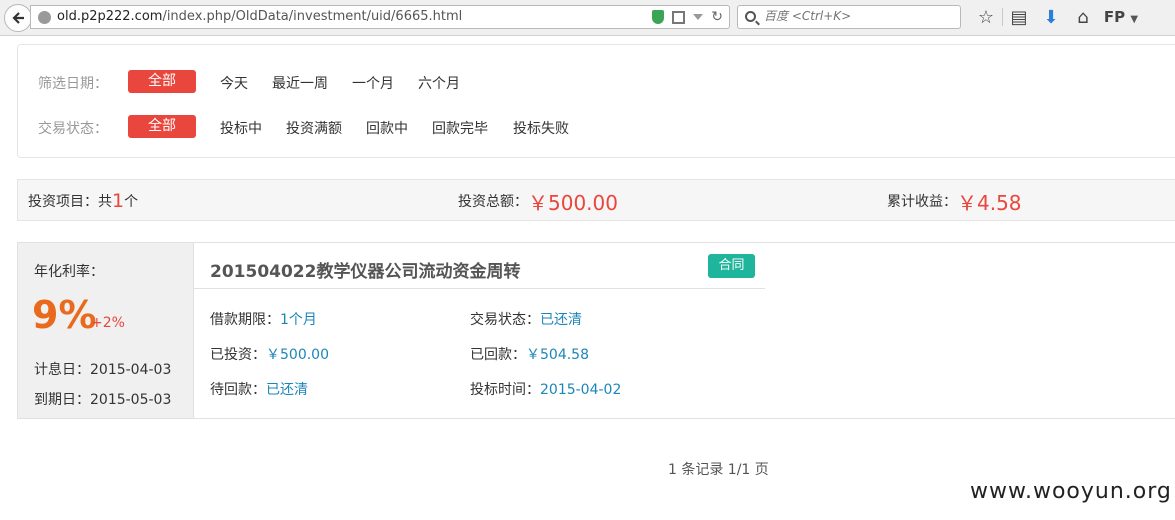 This screenshot has width=1175, height=520. Describe the element at coordinates (687, 17) in the screenshot. I see `url-icons: ↻` at that location.